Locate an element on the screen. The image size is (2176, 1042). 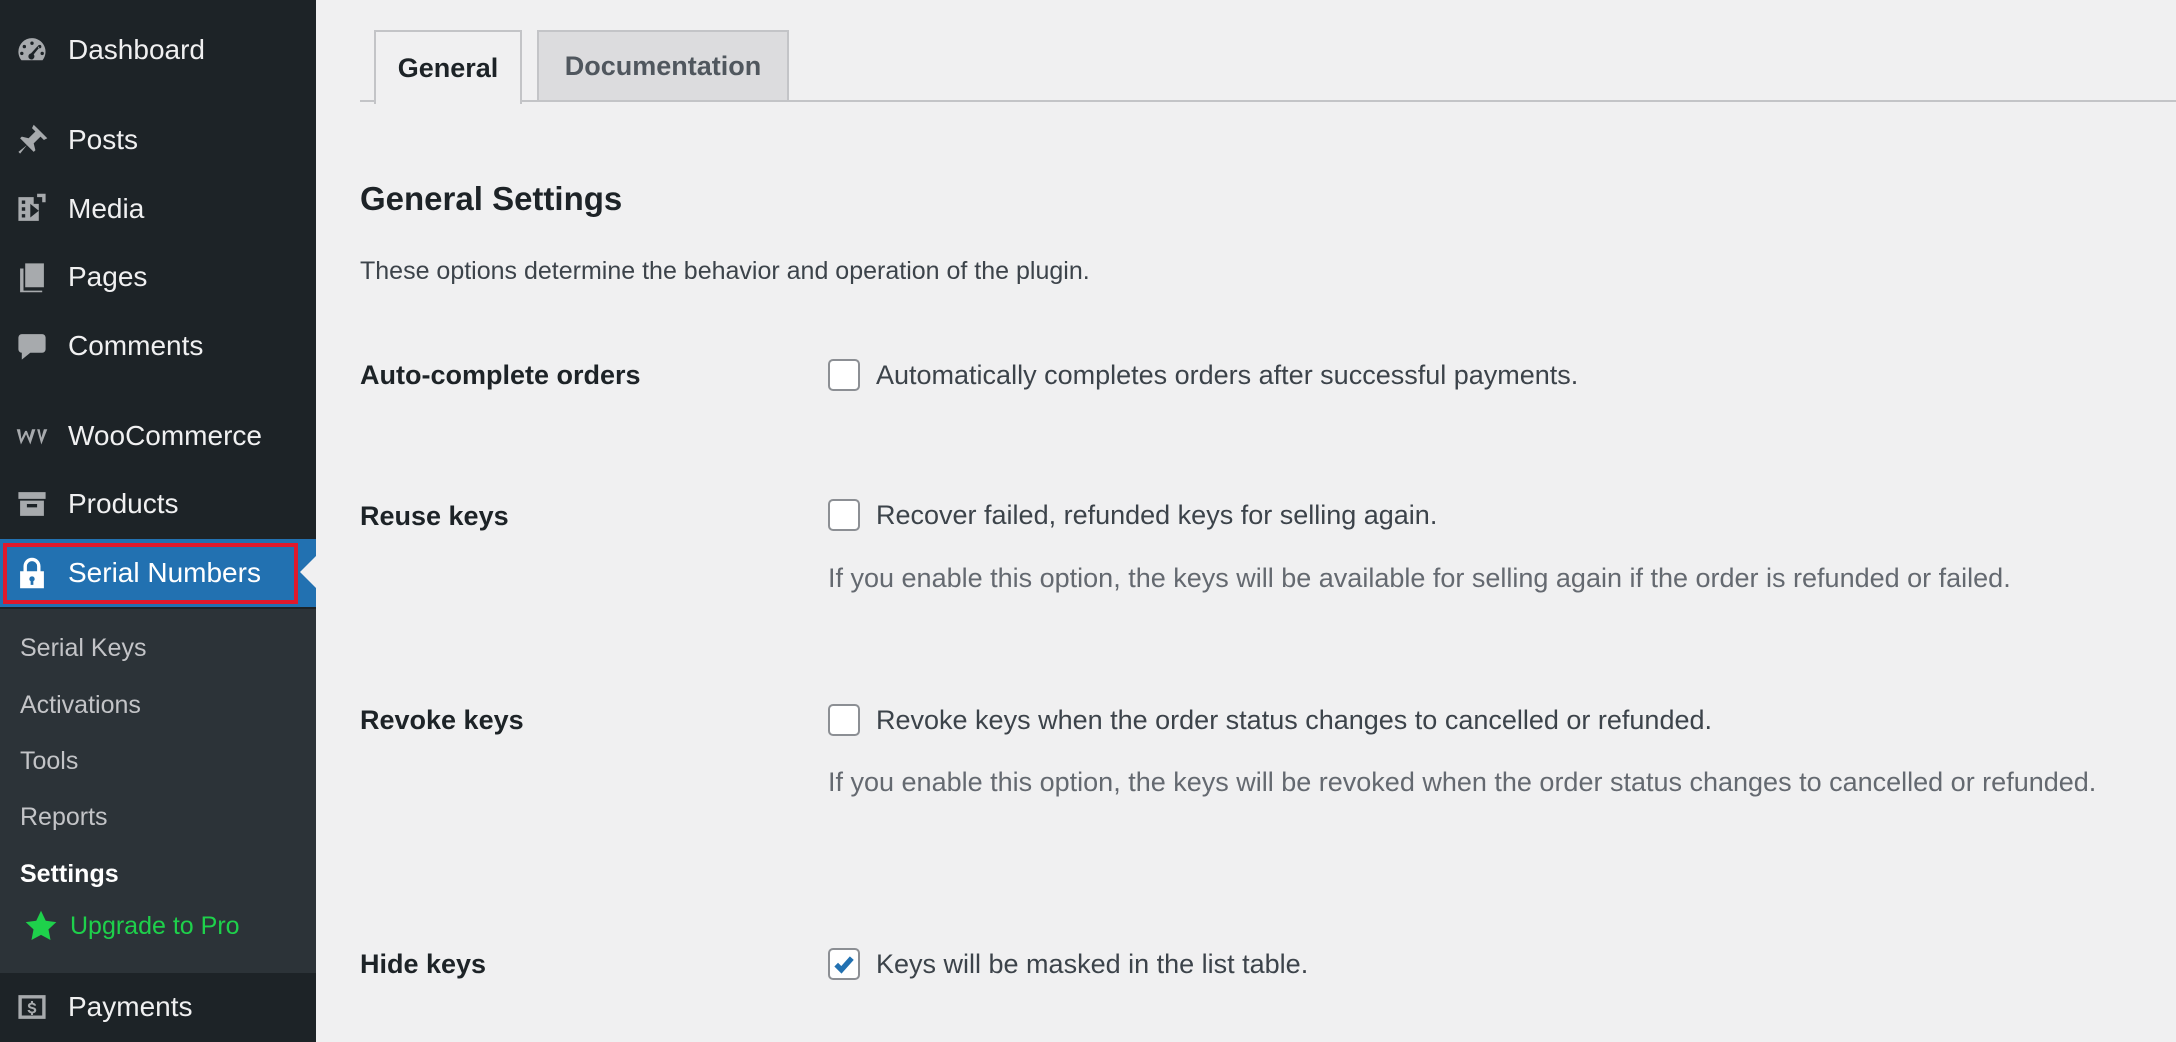
hide-keys-checkbox-label: Keys will be masked in the list table. is located at coordinates (1092, 964).